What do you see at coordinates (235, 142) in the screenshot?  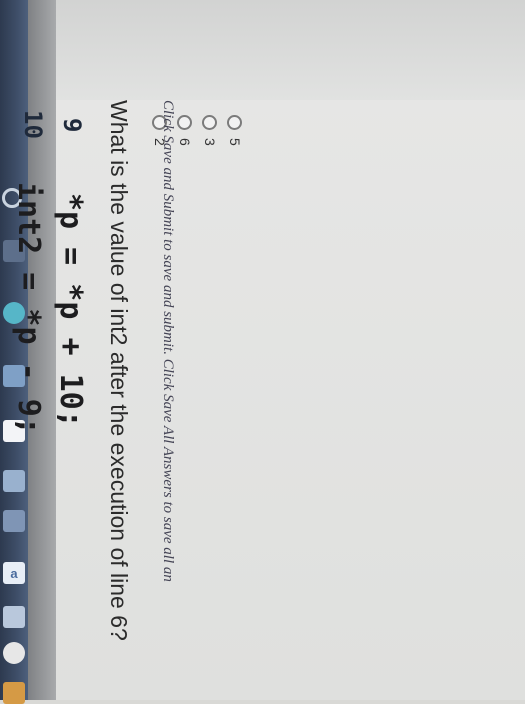 I see `choice-label: 5` at bounding box center [235, 142].